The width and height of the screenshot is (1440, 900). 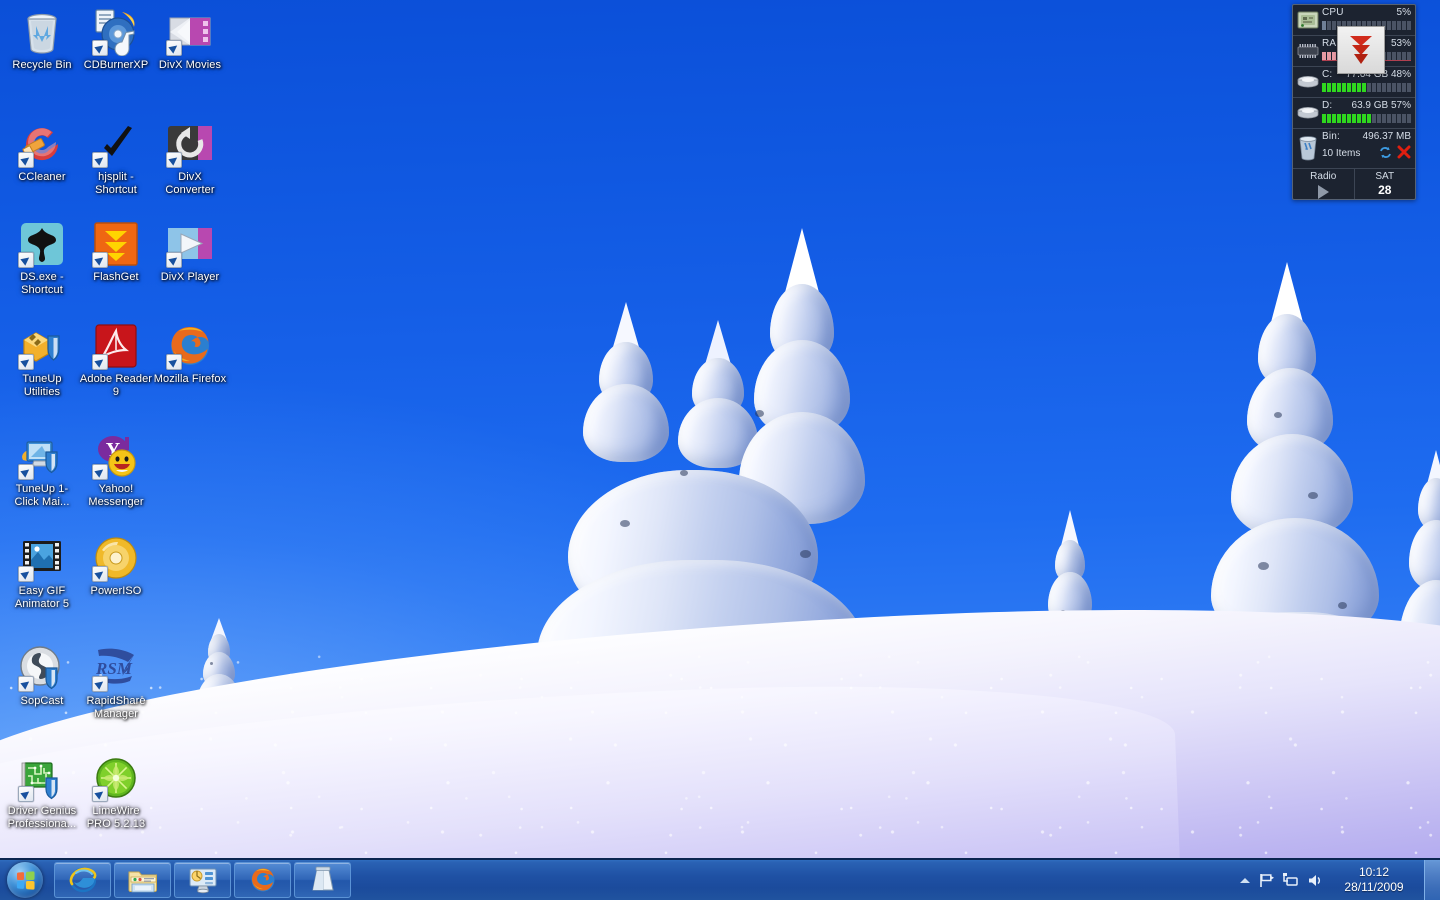 What do you see at coordinates (1374, 872) in the screenshot?
I see `clock-time: 10:12` at bounding box center [1374, 872].